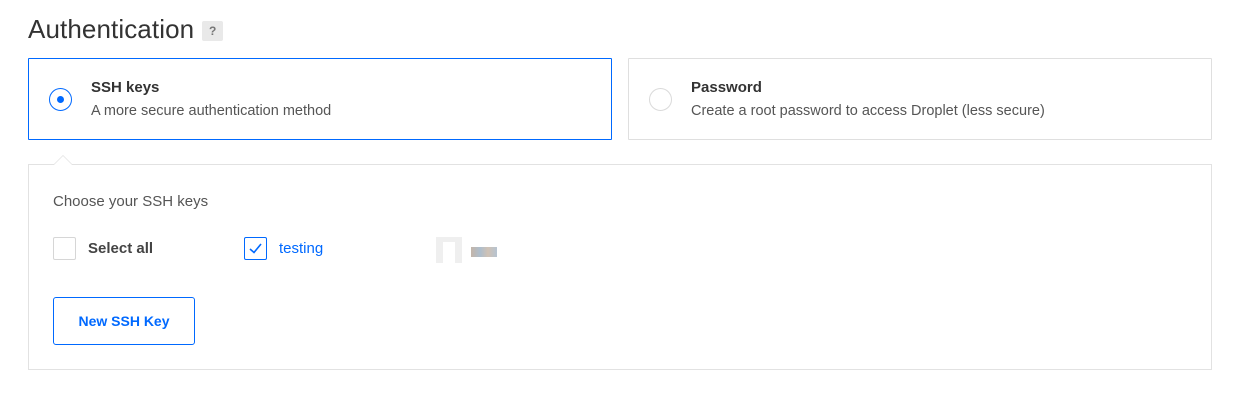 Image resolution: width=1258 pixels, height=401 pixels. What do you see at coordinates (131, 201) in the screenshot?
I see `ssh-keys-heading: Choose your SSH keys` at bounding box center [131, 201].